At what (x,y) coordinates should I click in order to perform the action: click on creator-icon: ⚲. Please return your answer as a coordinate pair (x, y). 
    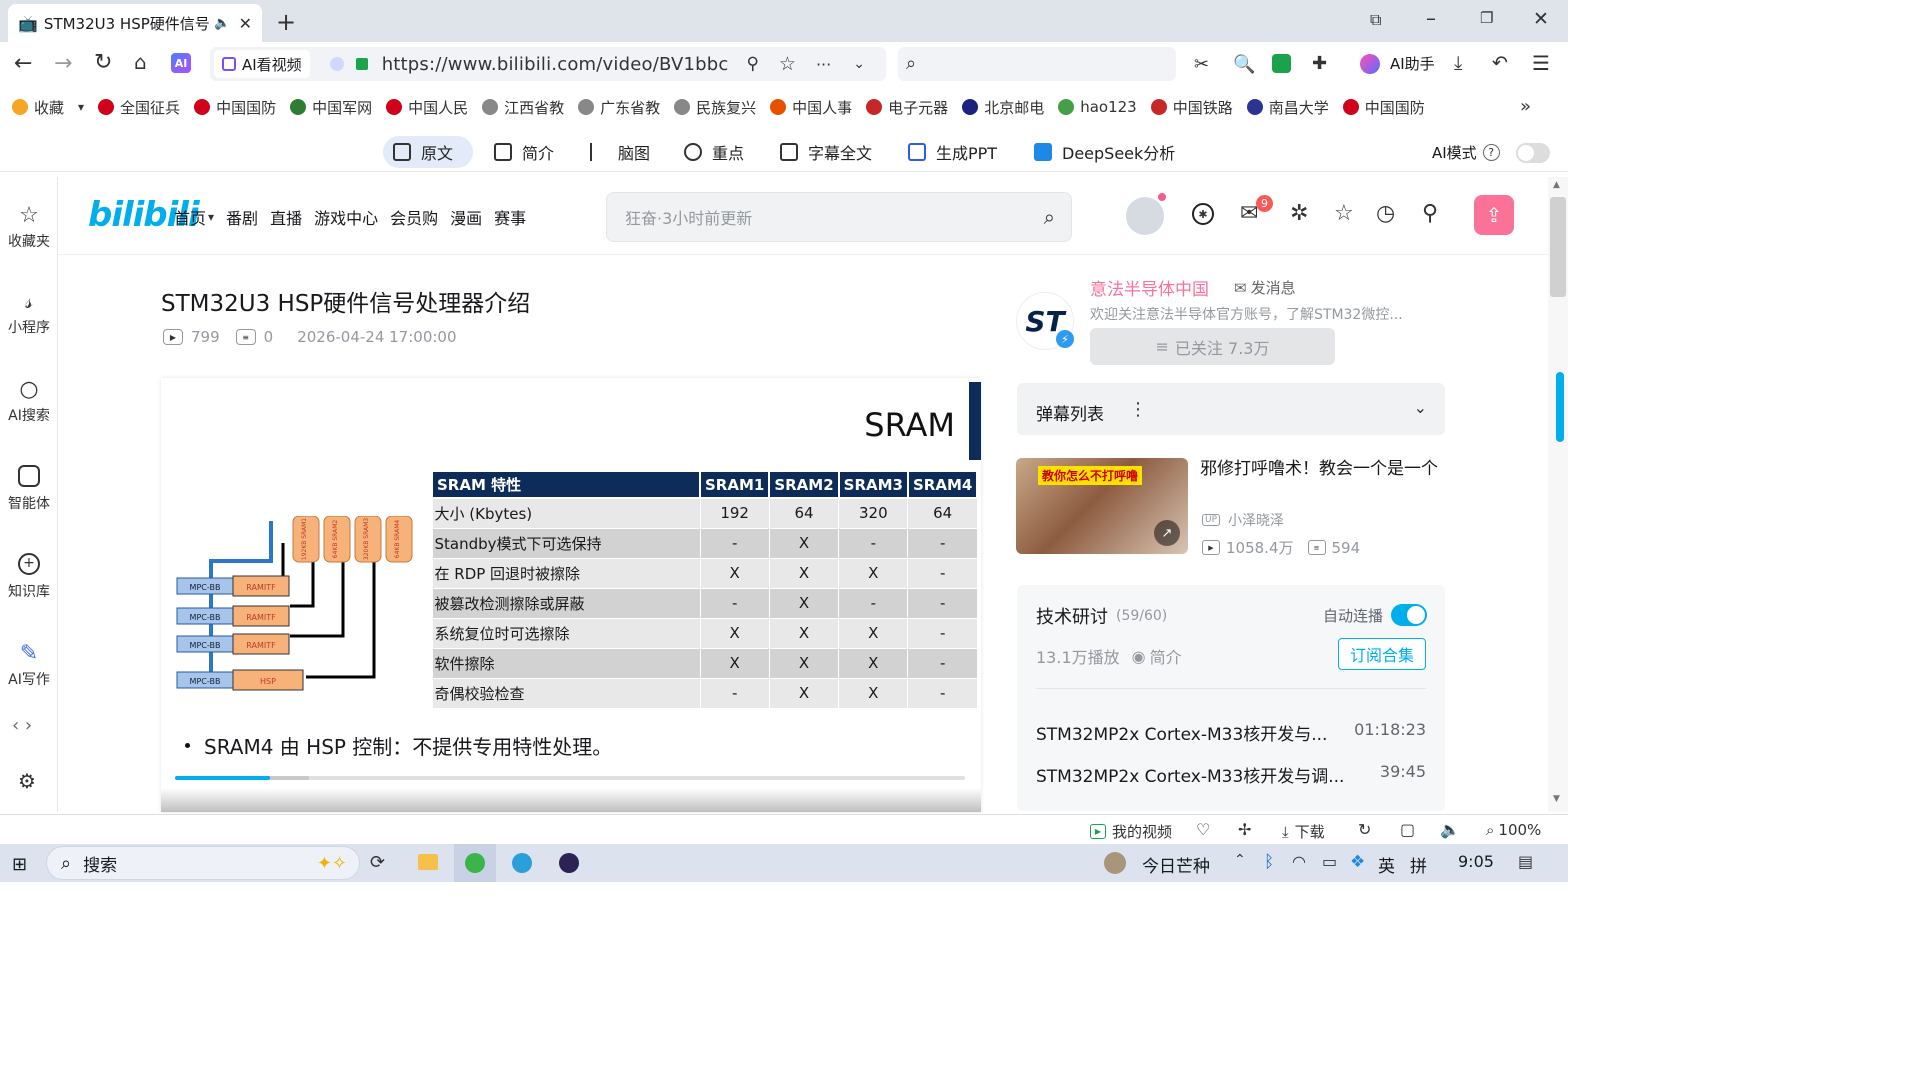
    Looking at the image, I should click on (1430, 213).